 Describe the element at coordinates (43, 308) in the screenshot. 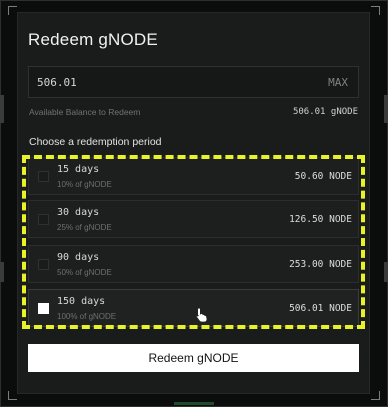

I see `checkbox-checked` at that location.